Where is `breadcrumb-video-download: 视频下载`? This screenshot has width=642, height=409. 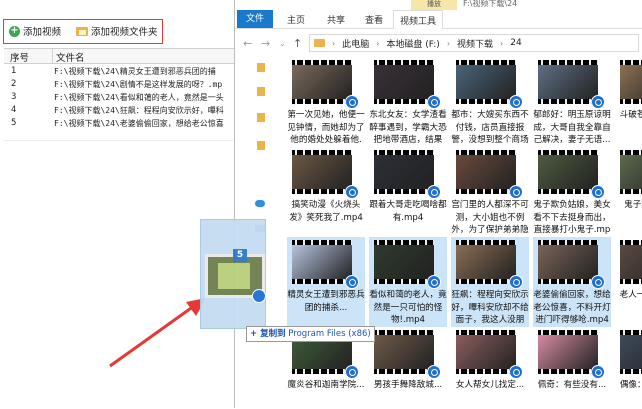
breadcrumb-video-download: 视频下载 is located at coordinates (475, 43).